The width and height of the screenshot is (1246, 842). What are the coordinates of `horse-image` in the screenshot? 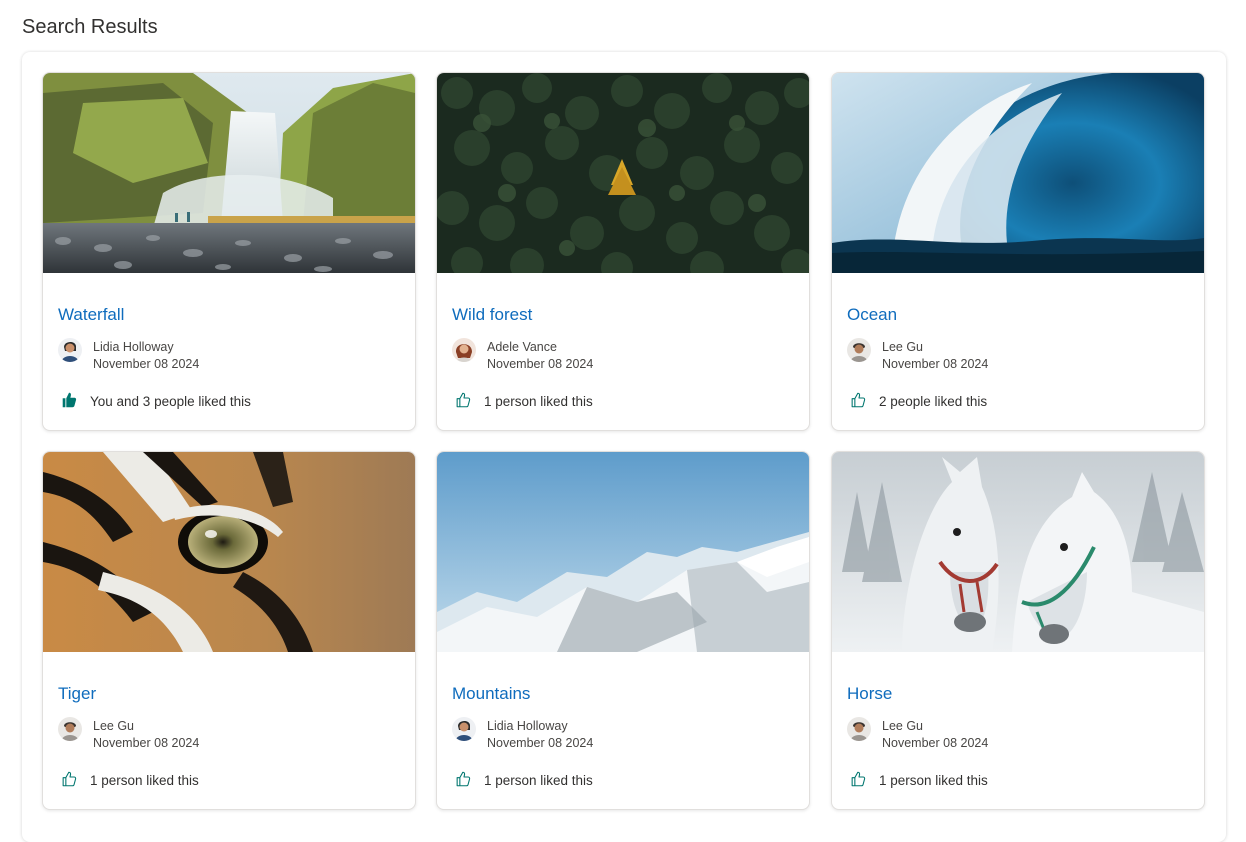 It's located at (1018, 552).